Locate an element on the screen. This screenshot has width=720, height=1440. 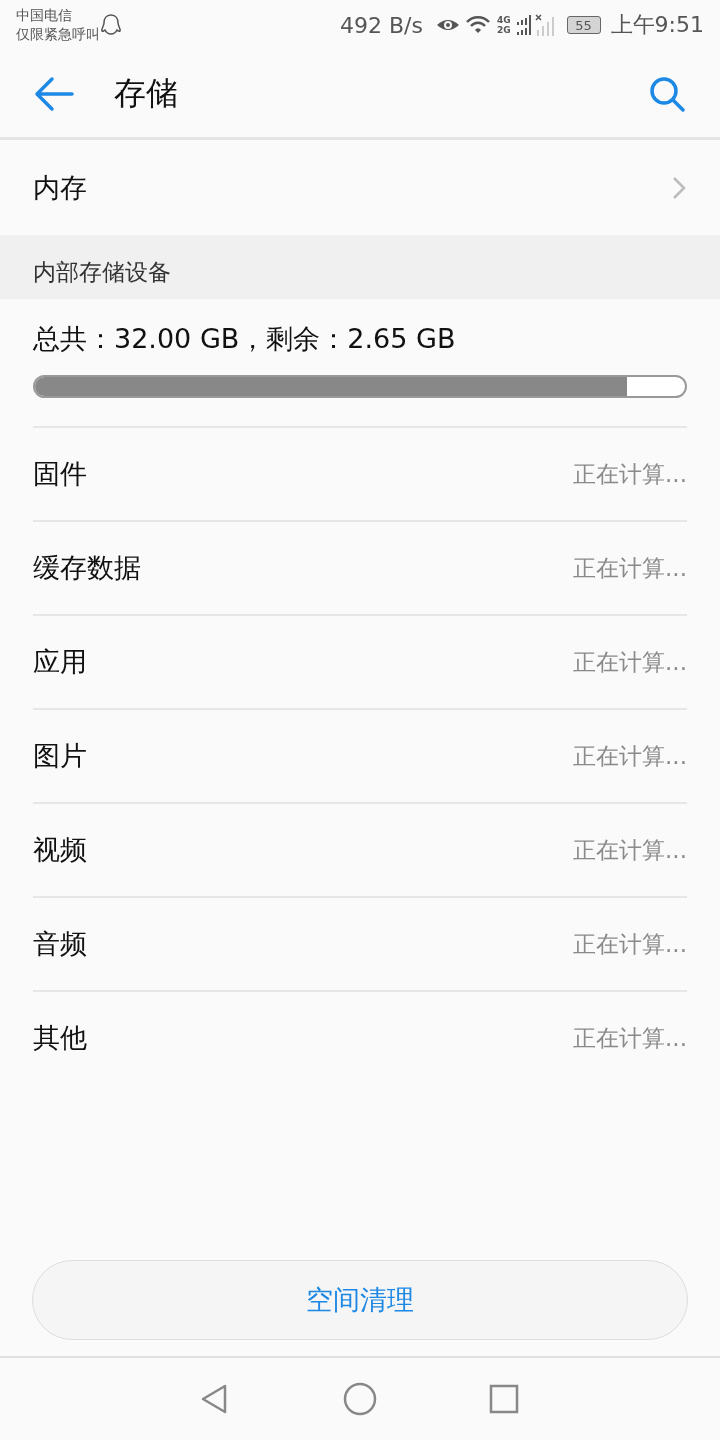
search-icon is located at coordinates (667, 93).